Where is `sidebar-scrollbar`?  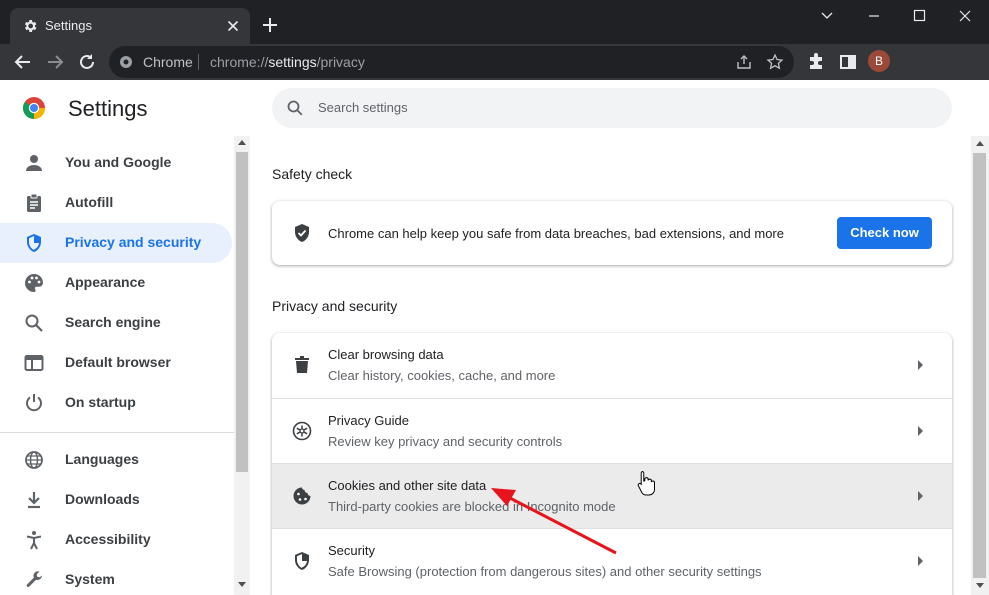 sidebar-scrollbar is located at coordinates (242, 365).